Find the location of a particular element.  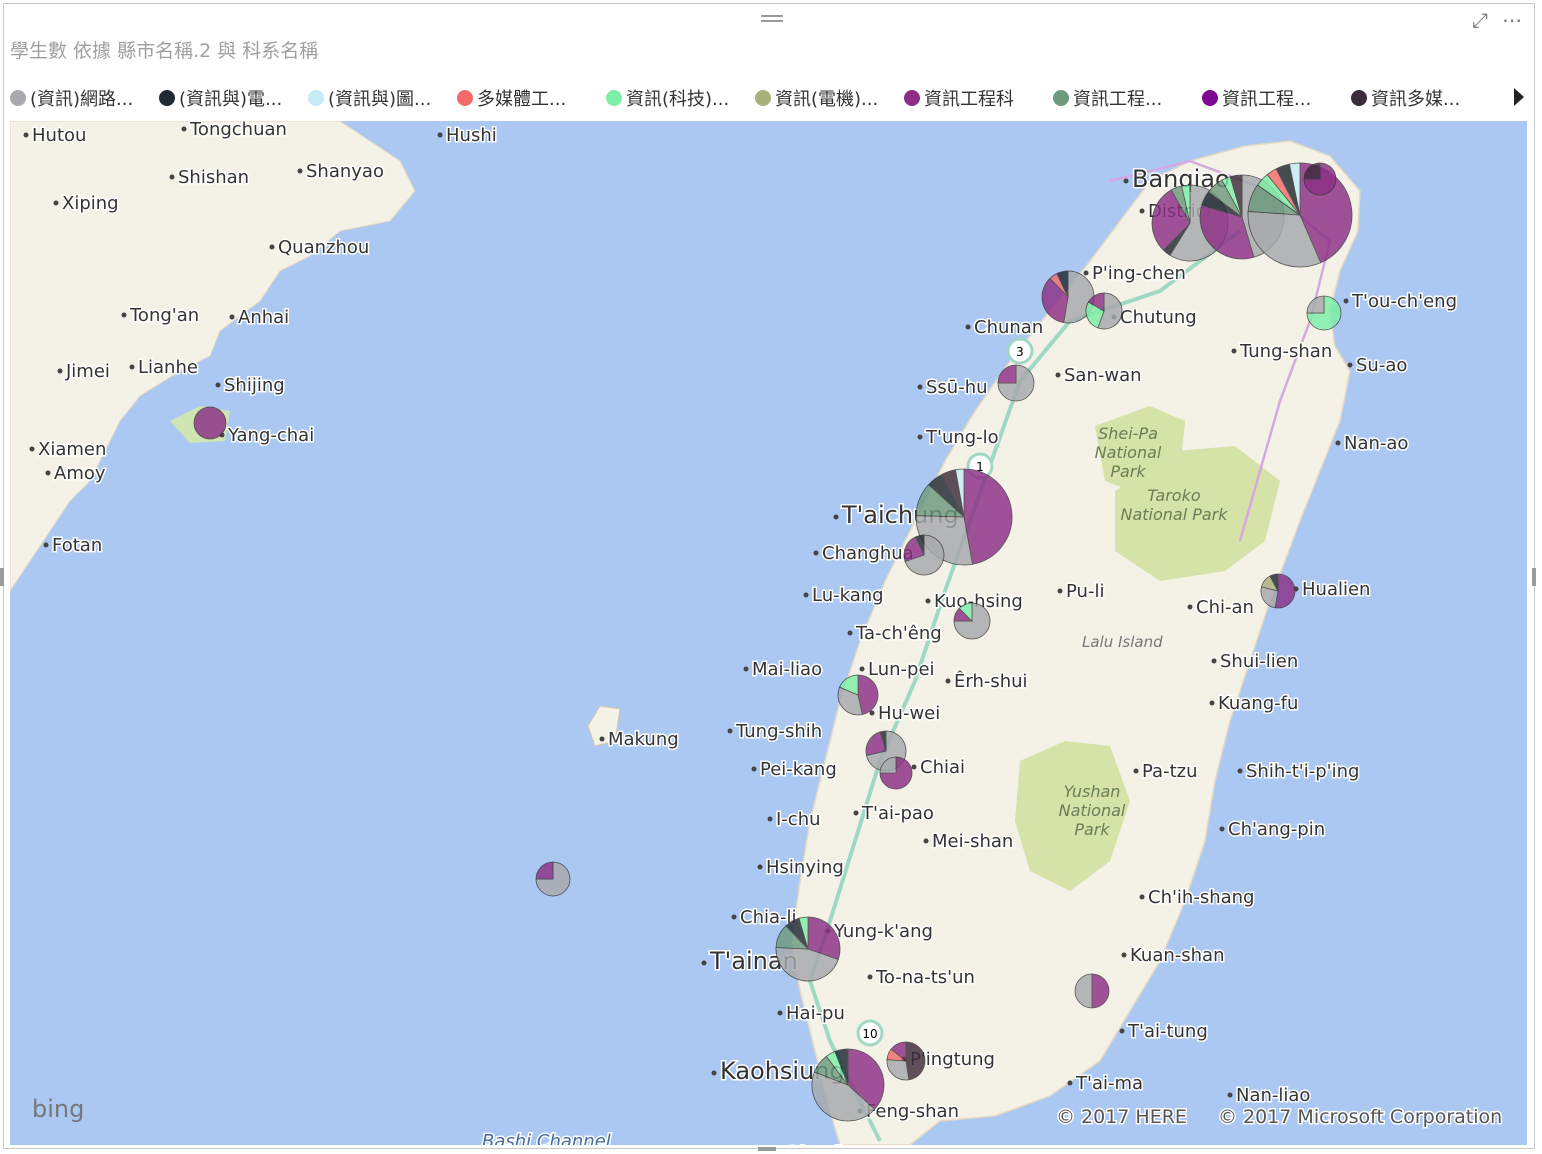

bing-logo: bing is located at coordinates (58, 1109).